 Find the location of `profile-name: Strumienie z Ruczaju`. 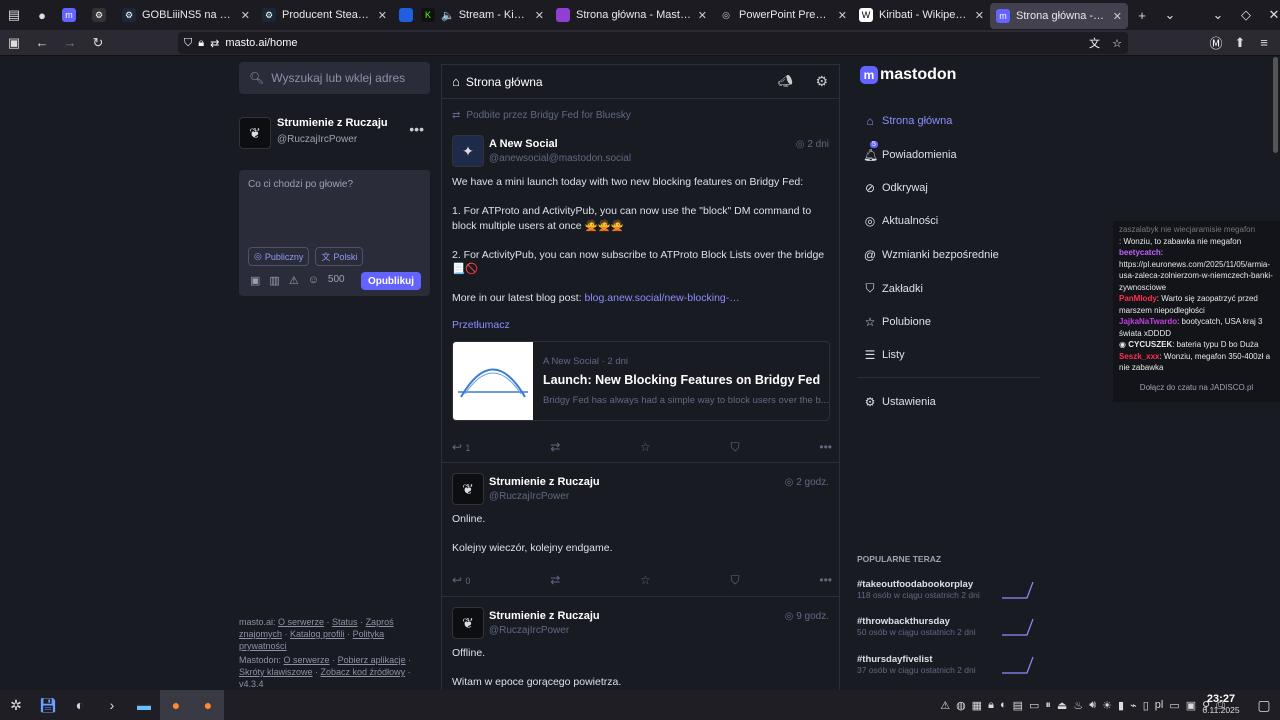

profile-name: Strumienie z Ruczaju is located at coordinates (332, 123).